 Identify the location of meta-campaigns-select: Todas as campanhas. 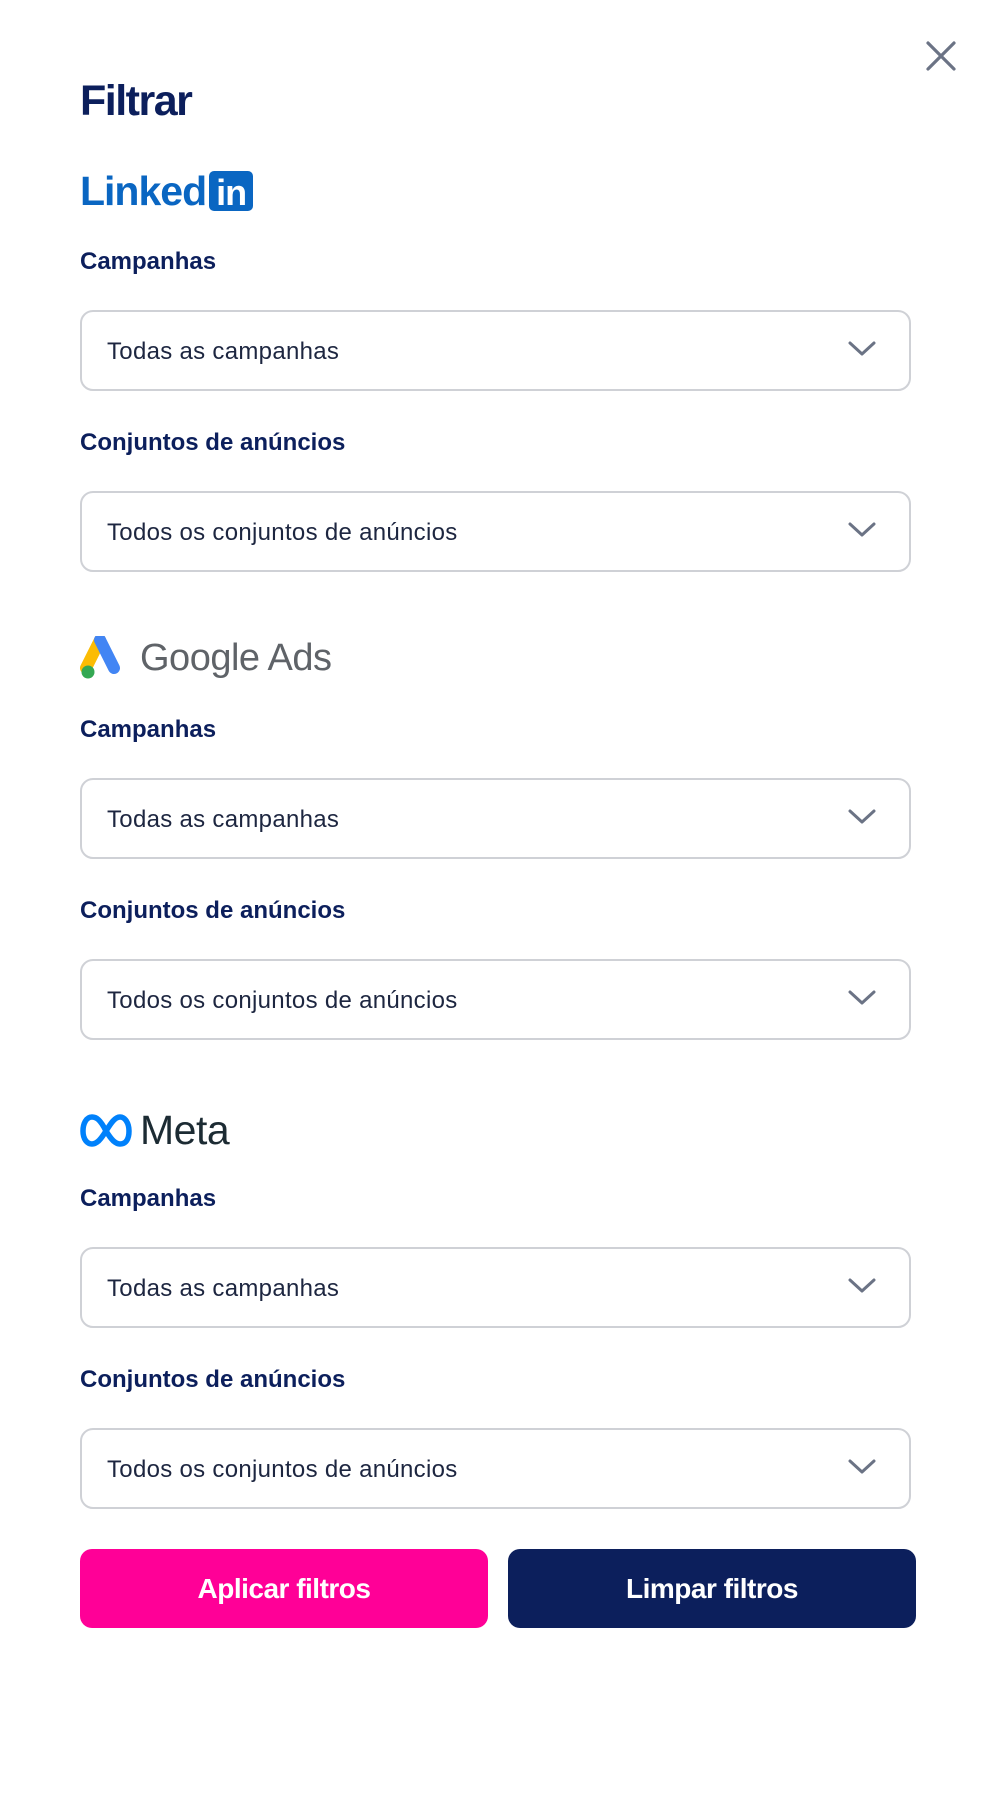
(495, 1287).